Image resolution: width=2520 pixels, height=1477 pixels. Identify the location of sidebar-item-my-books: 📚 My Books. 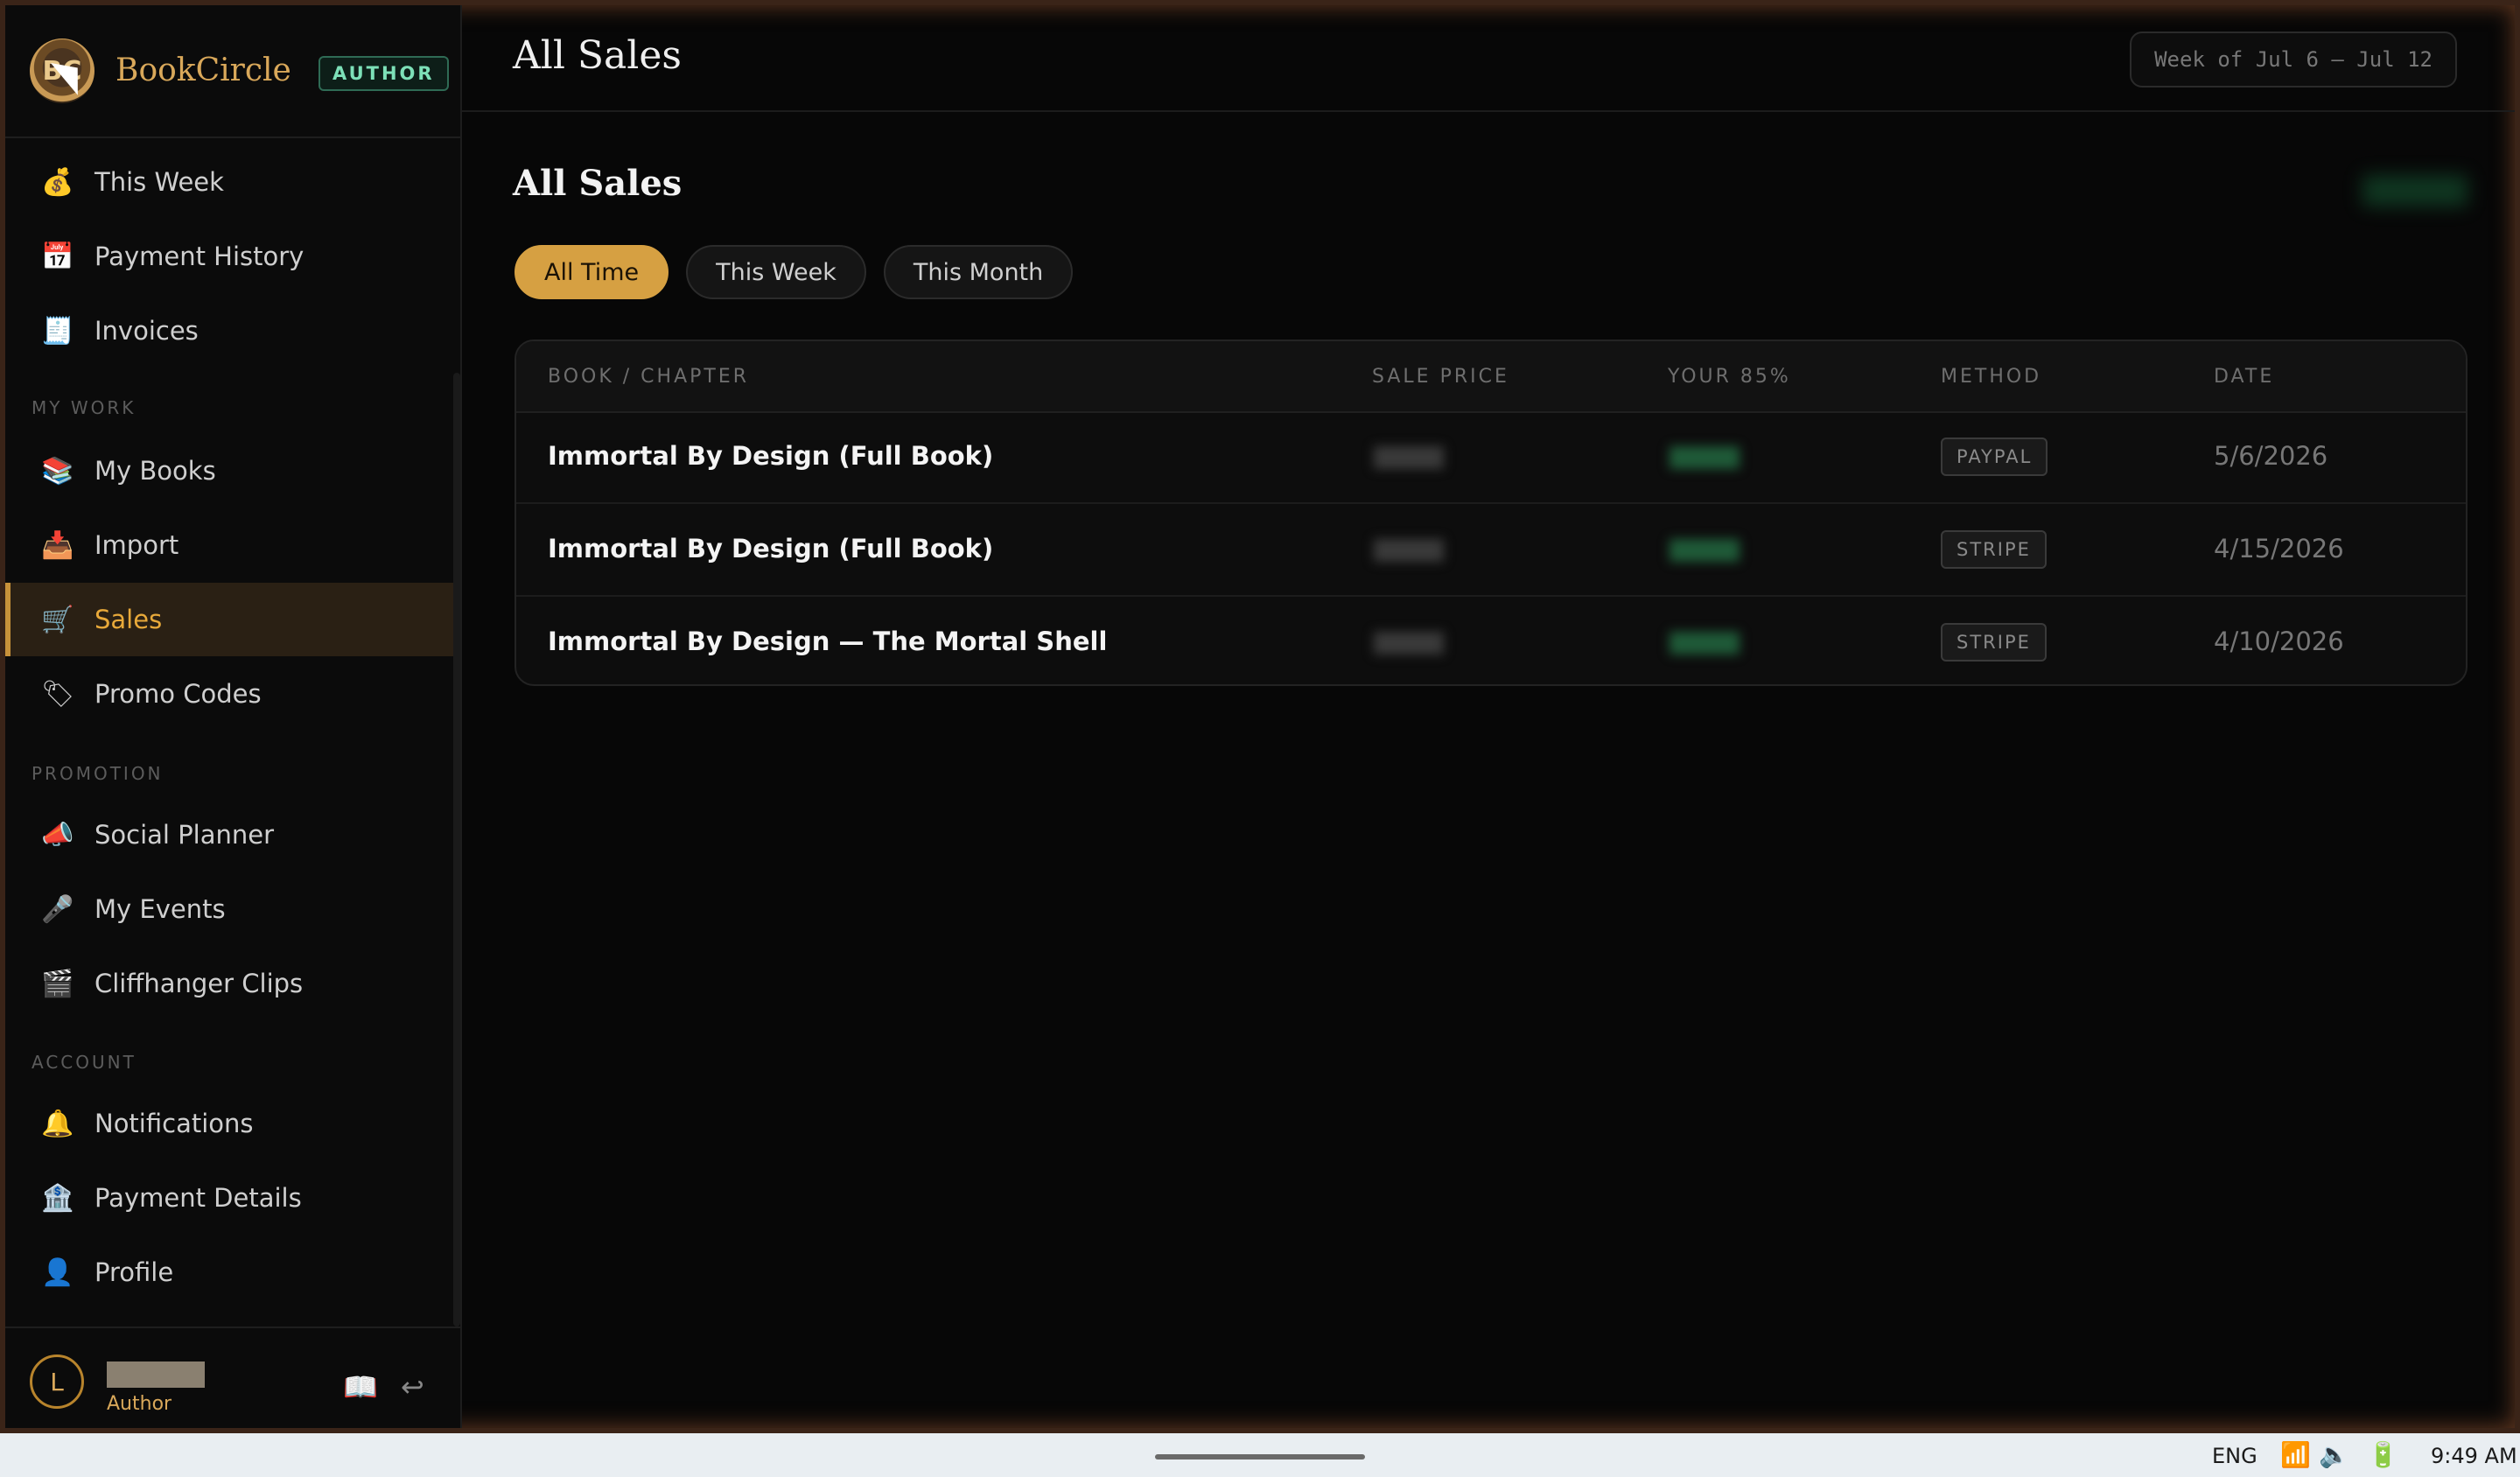
(230, 471).